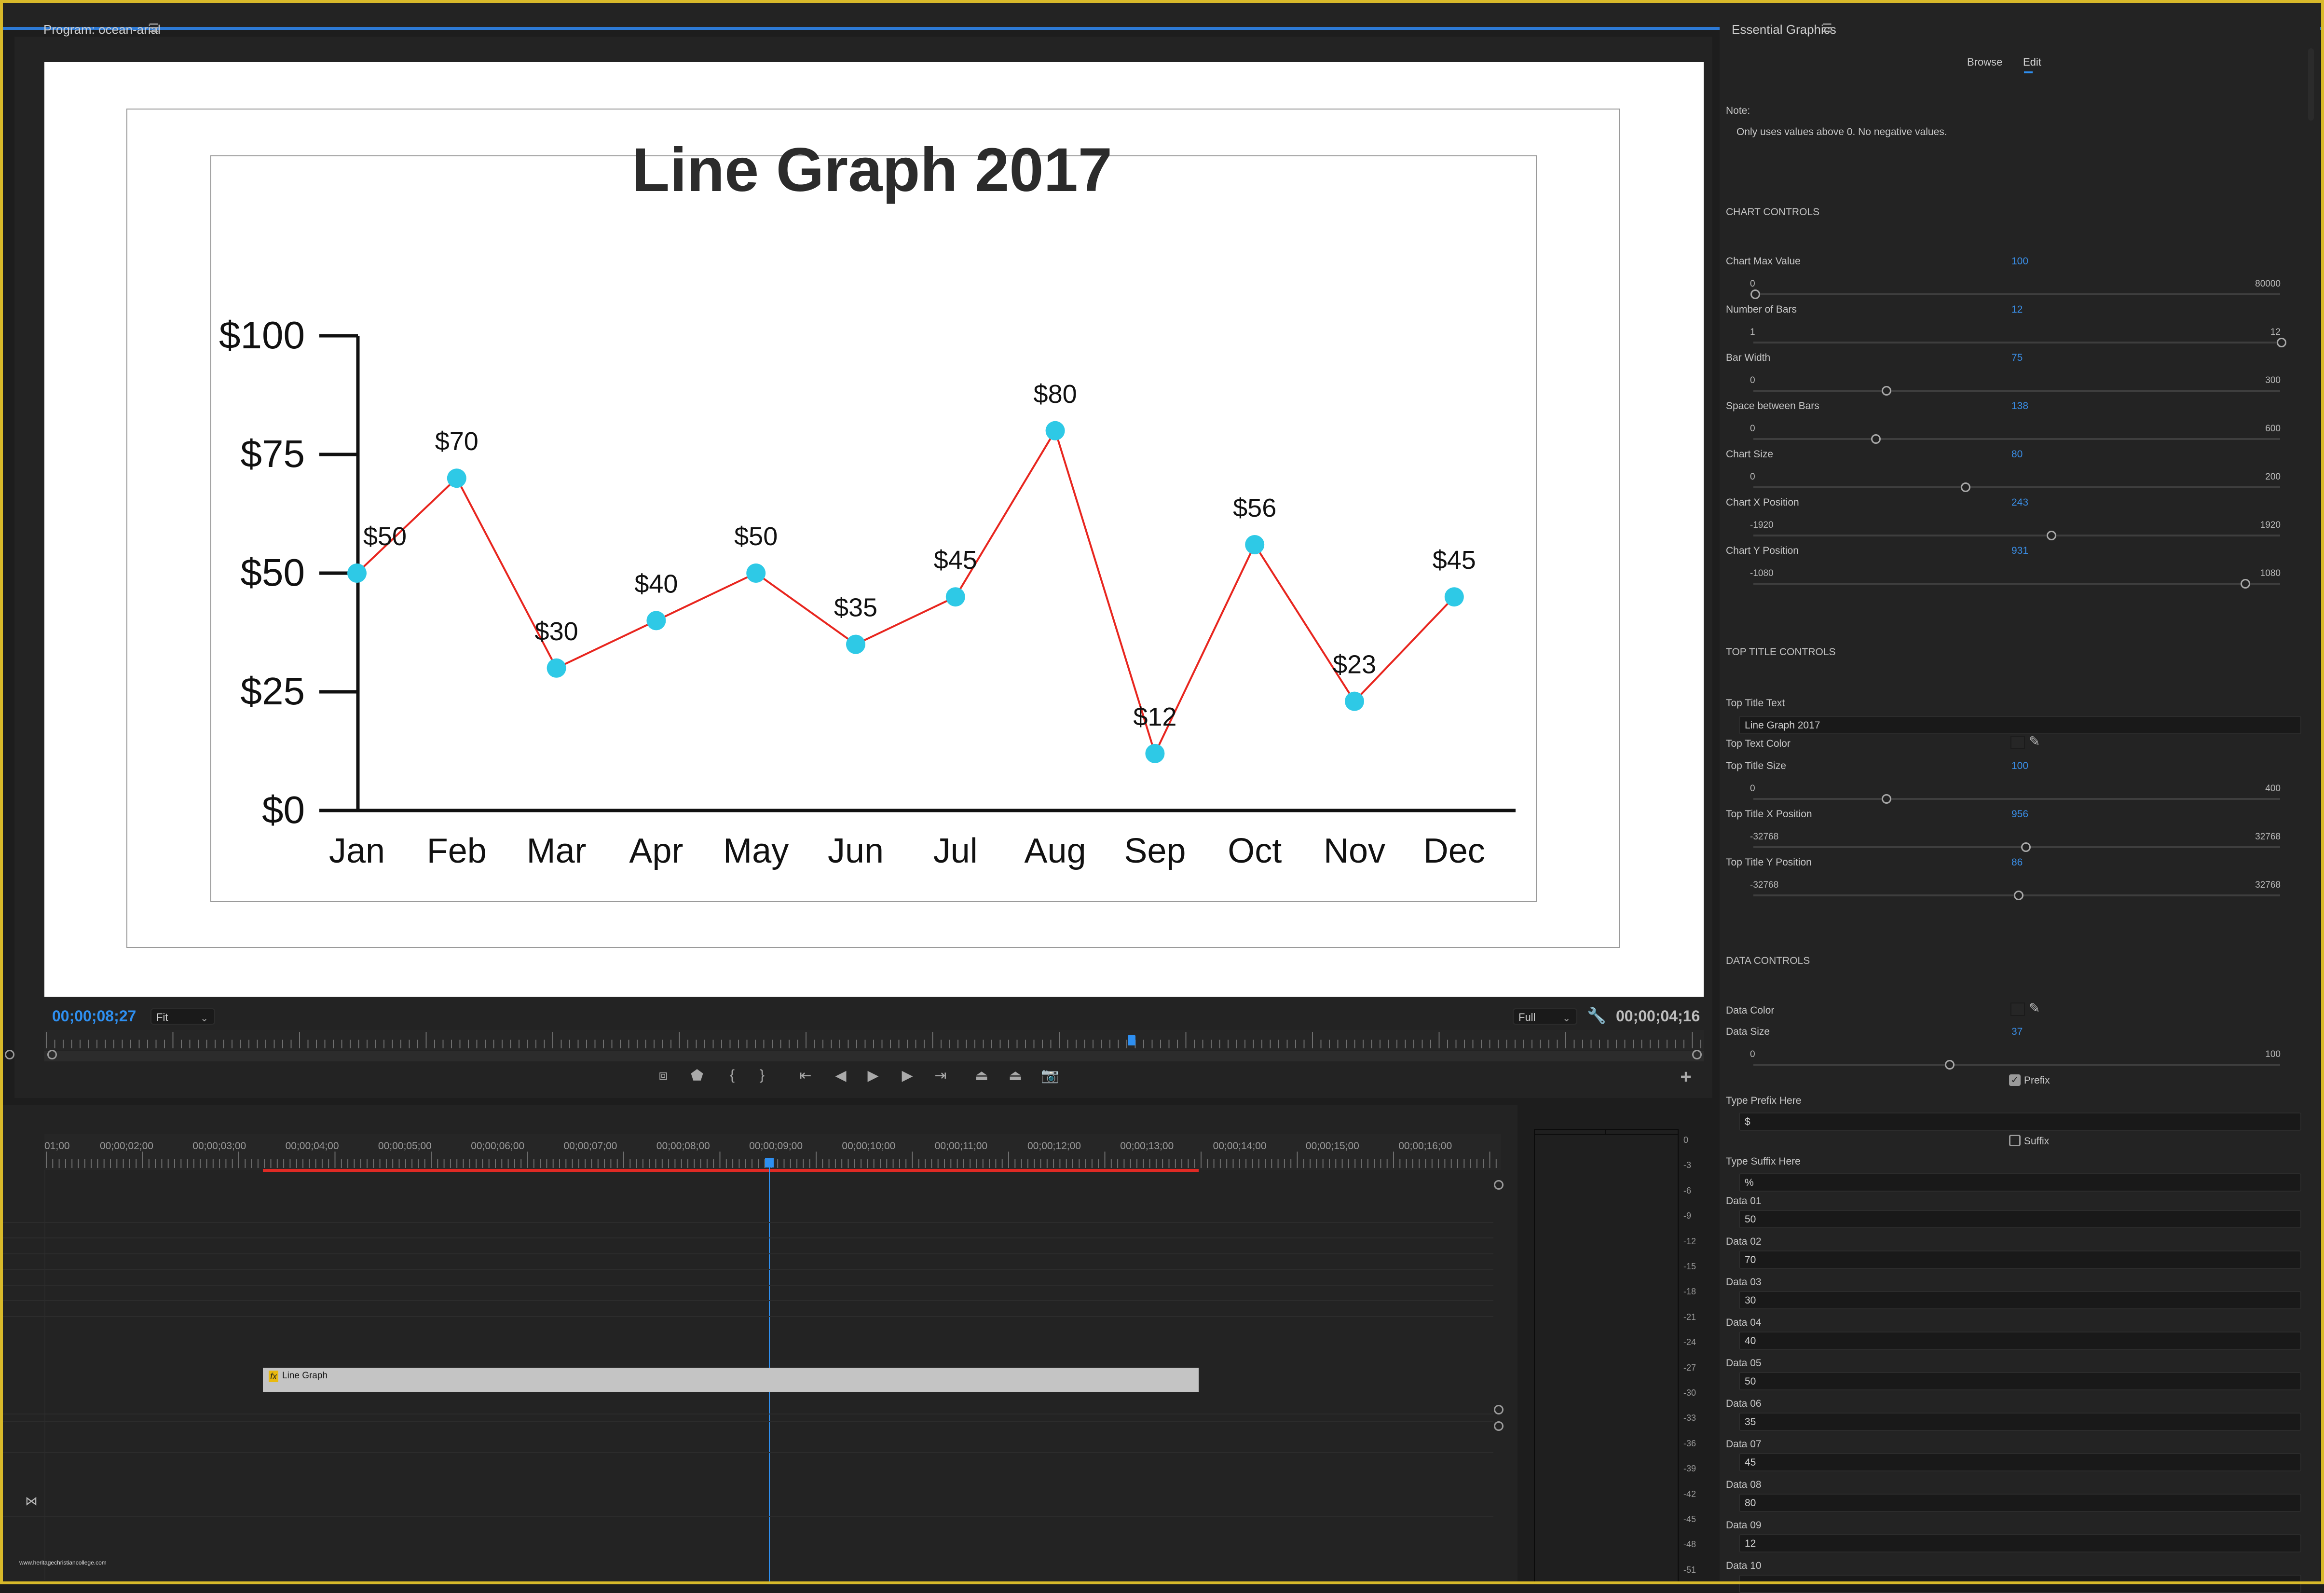  Describe the element at coordinates (2015, 1140) in the screenshot. I see `suffix-checkbox` at that location.